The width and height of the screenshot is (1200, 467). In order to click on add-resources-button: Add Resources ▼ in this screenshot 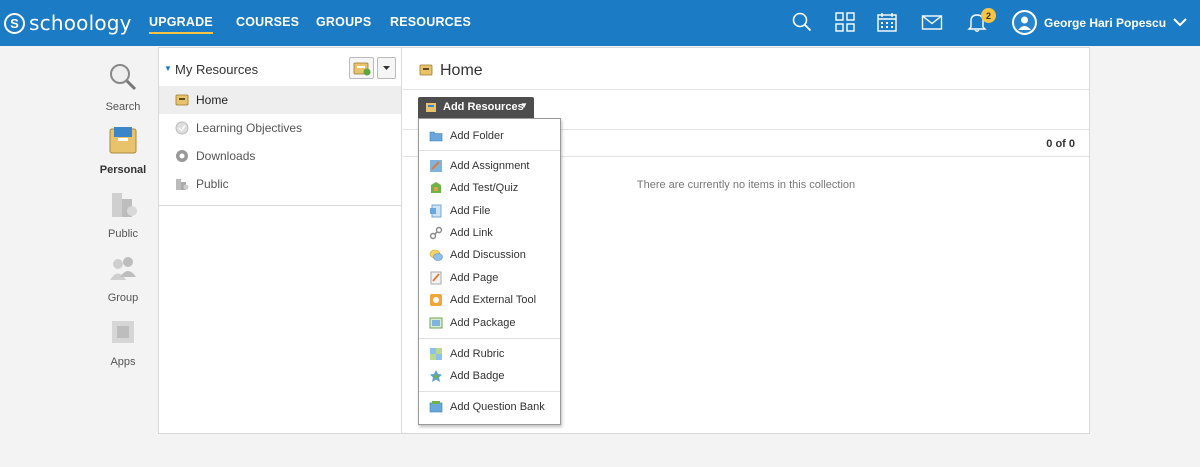, I will do `click(476, 107)`.